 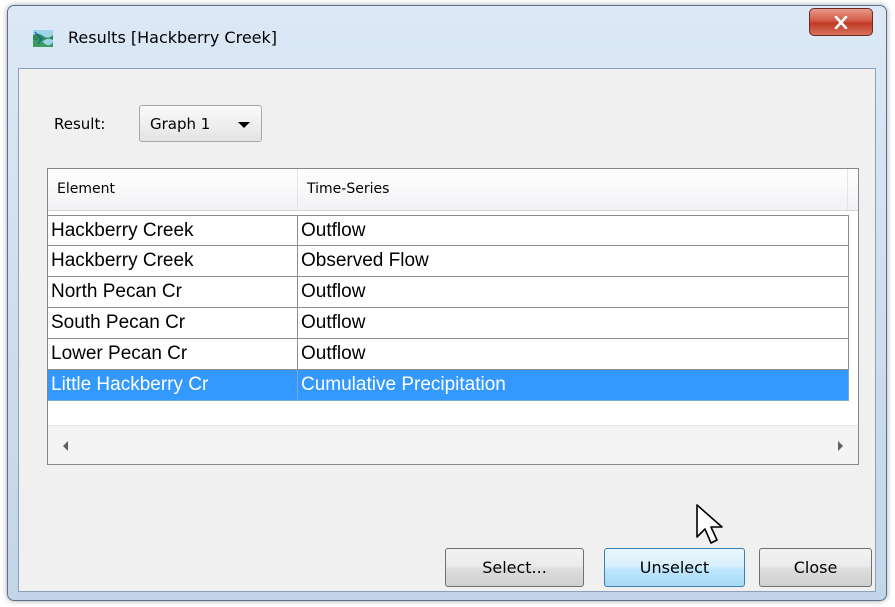 I want to click on table-row: Hackberry Creek Observed Flow, so click(x=453, y=261).